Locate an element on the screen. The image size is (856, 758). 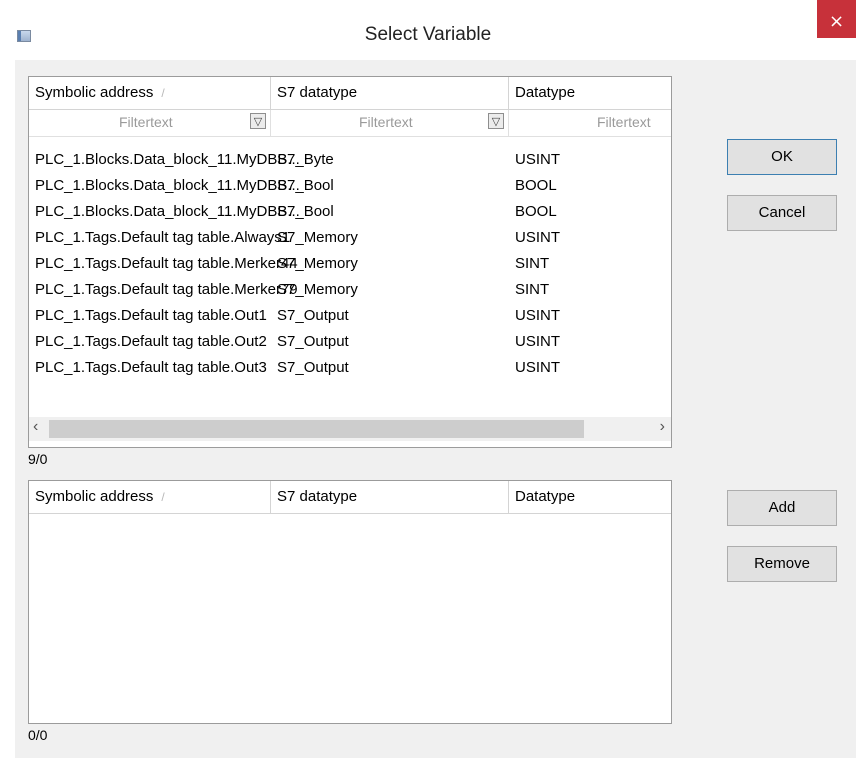
close-button: × is located at coordinates (836, 19).